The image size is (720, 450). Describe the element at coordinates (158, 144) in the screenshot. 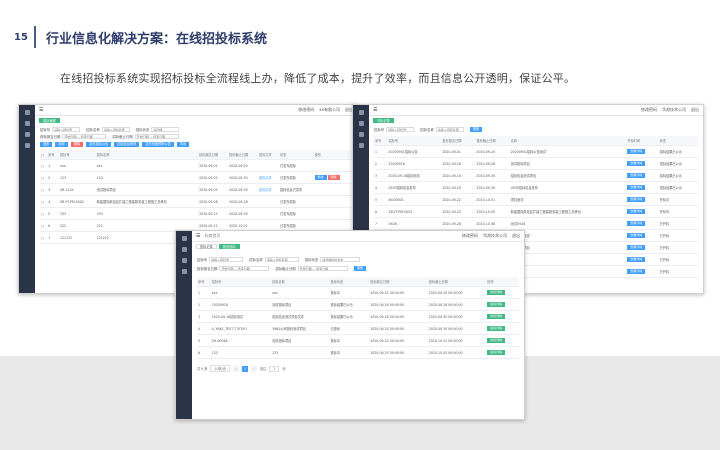

I see `publish-prequal-button: 发布资格预审公告` at that location.